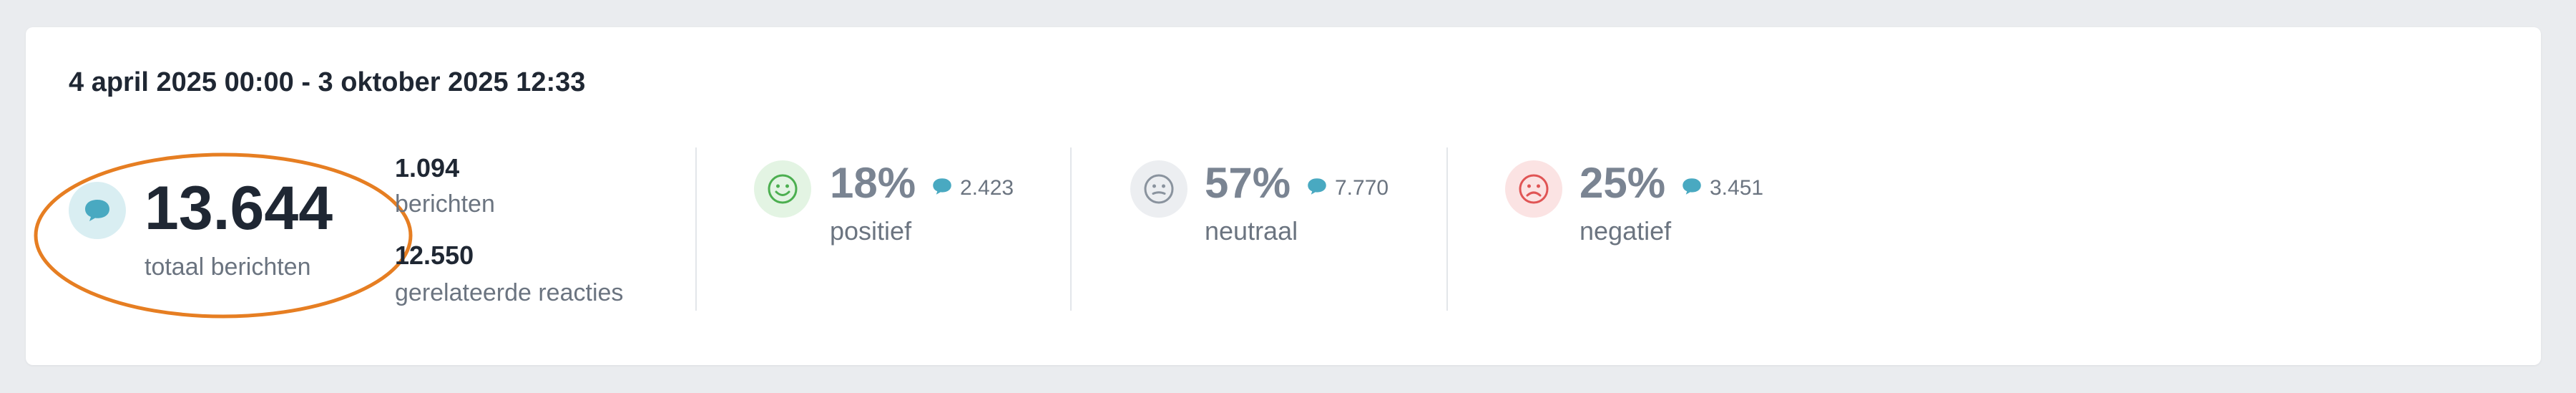  I want to click on neutral-count-value: 7.770, so click(1362, 188).